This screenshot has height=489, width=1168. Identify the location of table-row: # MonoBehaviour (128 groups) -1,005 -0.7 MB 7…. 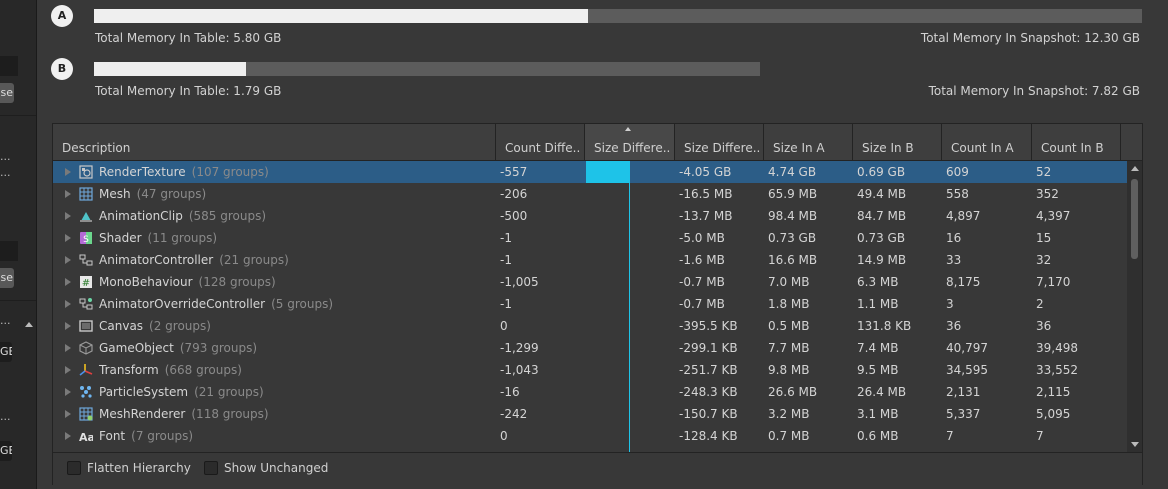
(590, 282).